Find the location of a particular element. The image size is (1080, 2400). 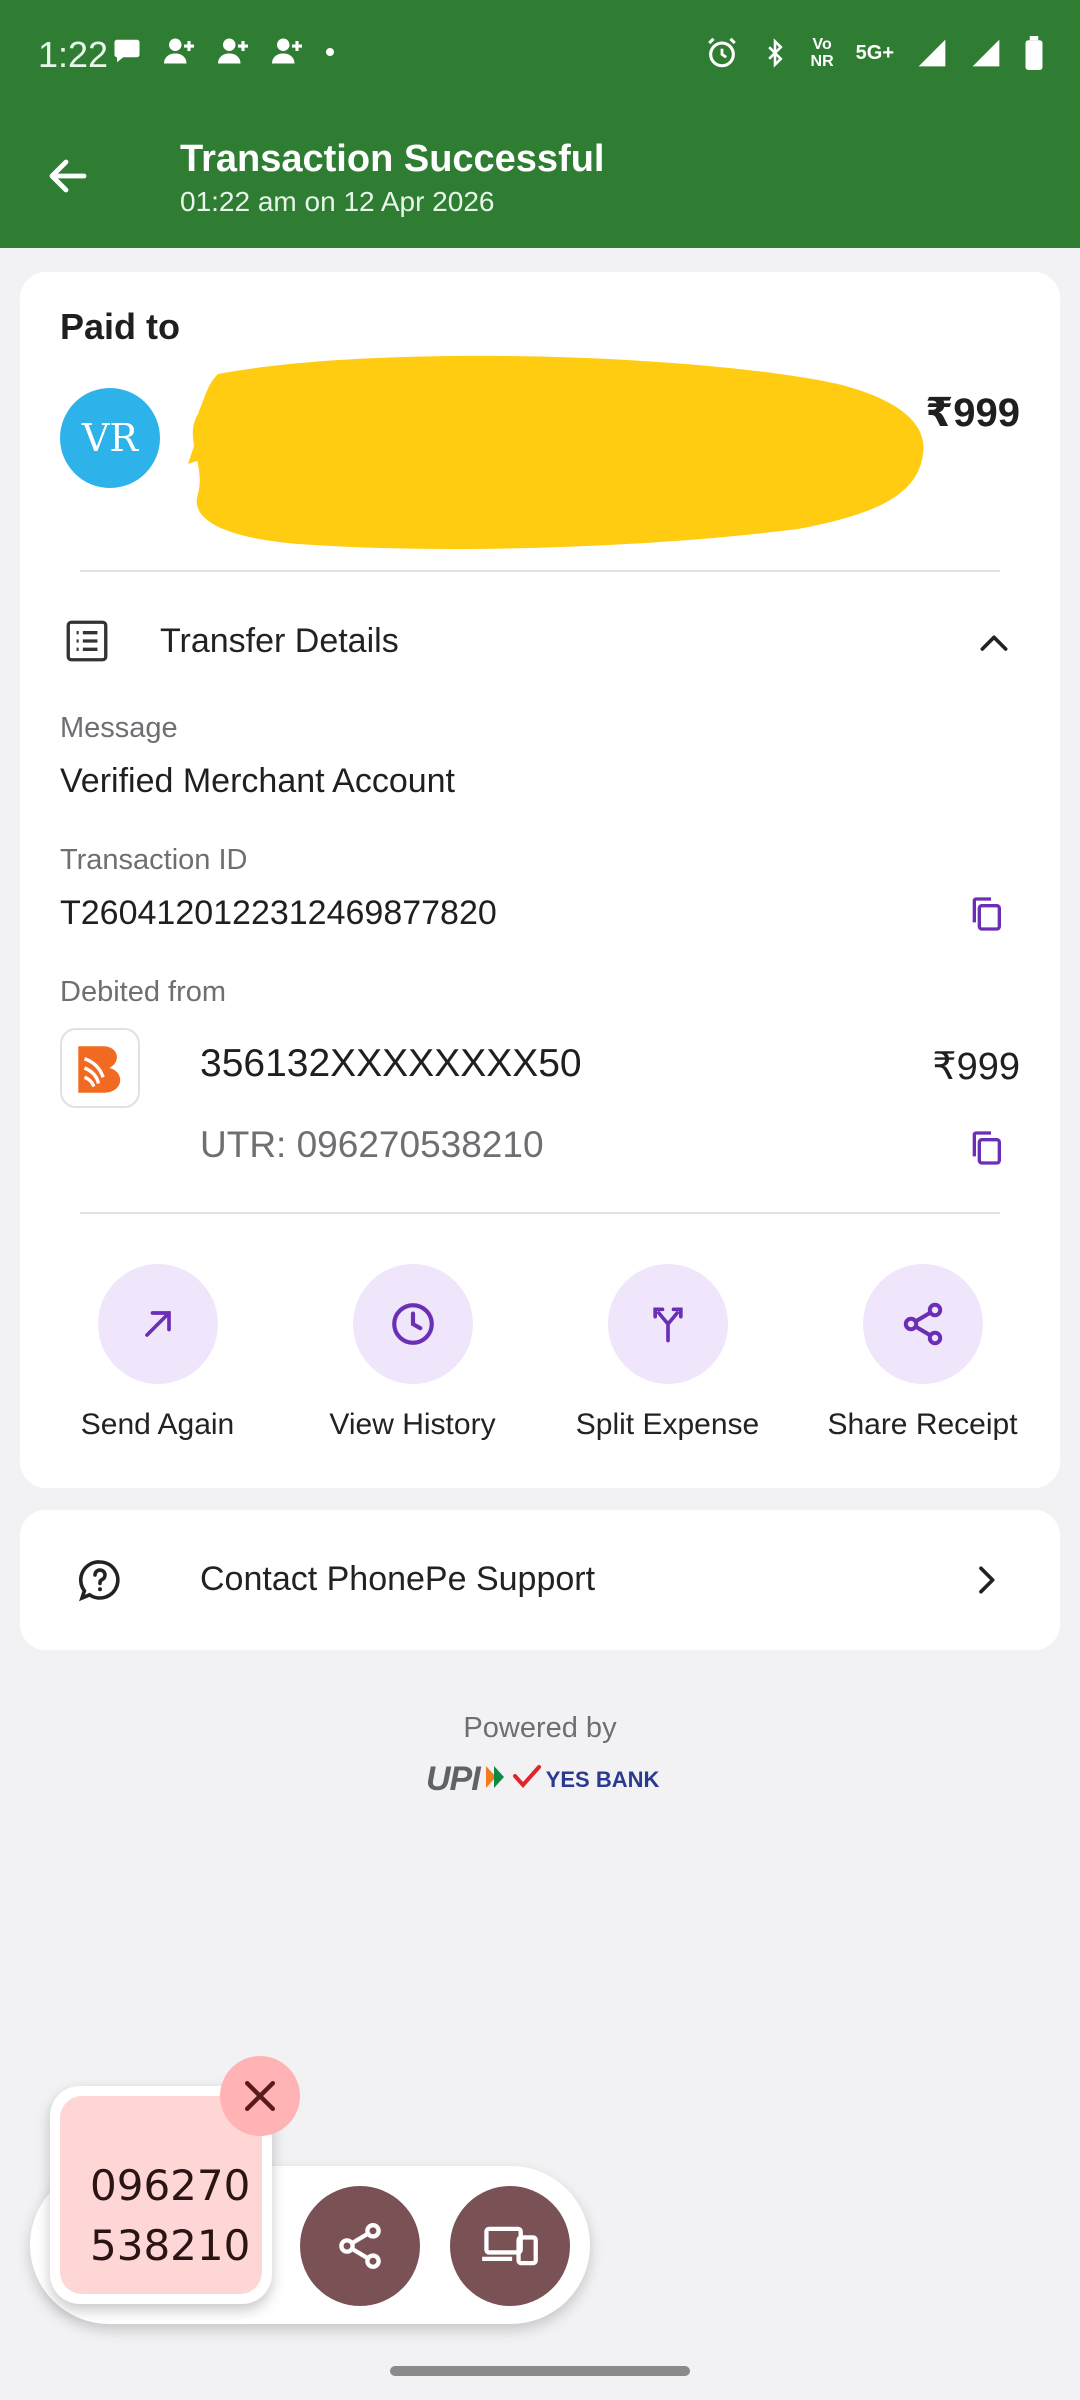

powered-by-label: Powered by is located at coordinates (540, 1728).